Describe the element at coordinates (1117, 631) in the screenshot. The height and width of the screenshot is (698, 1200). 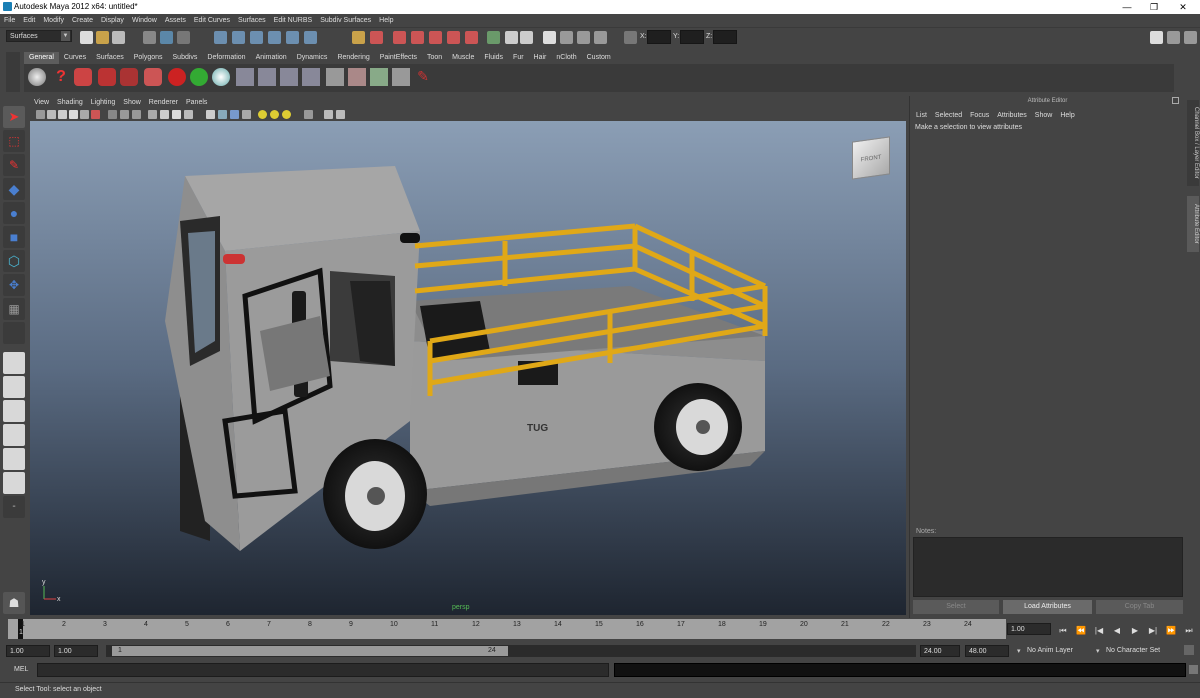
I see `play-backward-button: ◀` at that location.